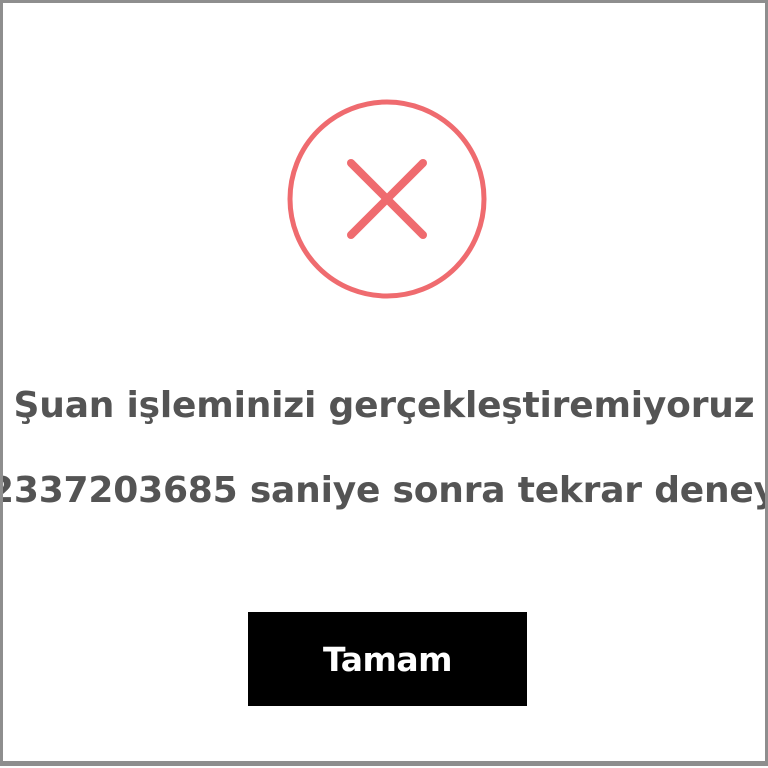 This screenshot has width=768, height=768. What do you see at coordinates (384, 490) in the screenshot?
I see `error-message-line2: 2337203685 saniye sonra tekrar deney` at bounding box center [384, 490].